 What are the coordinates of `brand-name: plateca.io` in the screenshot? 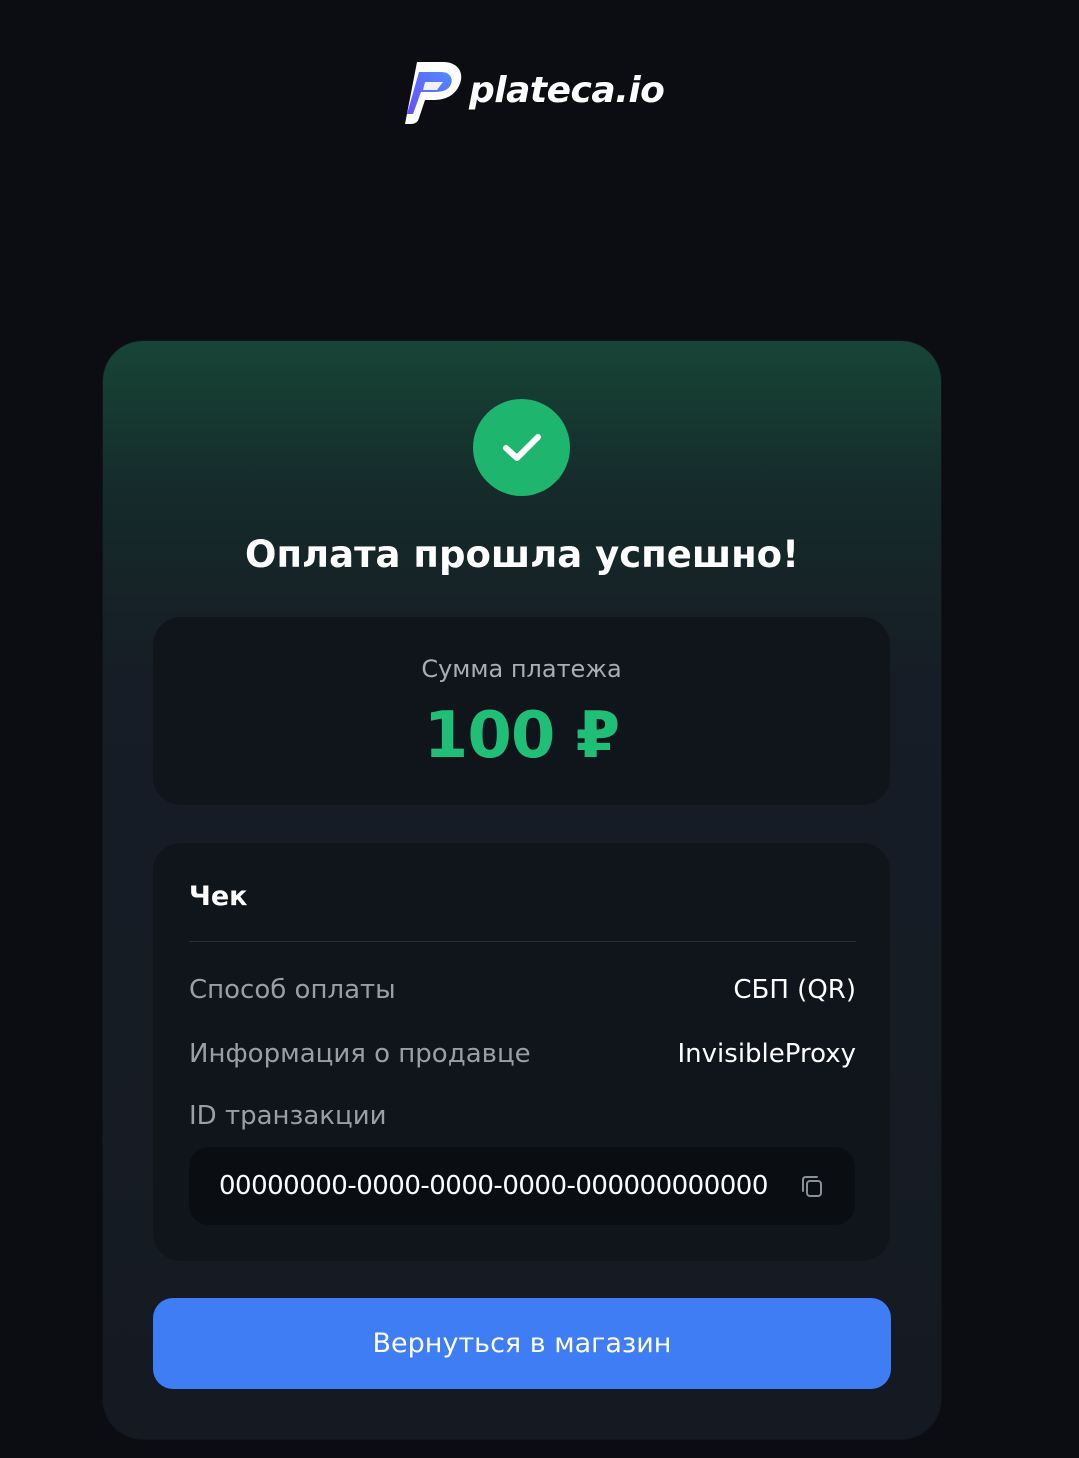 It's located at (567, 90).